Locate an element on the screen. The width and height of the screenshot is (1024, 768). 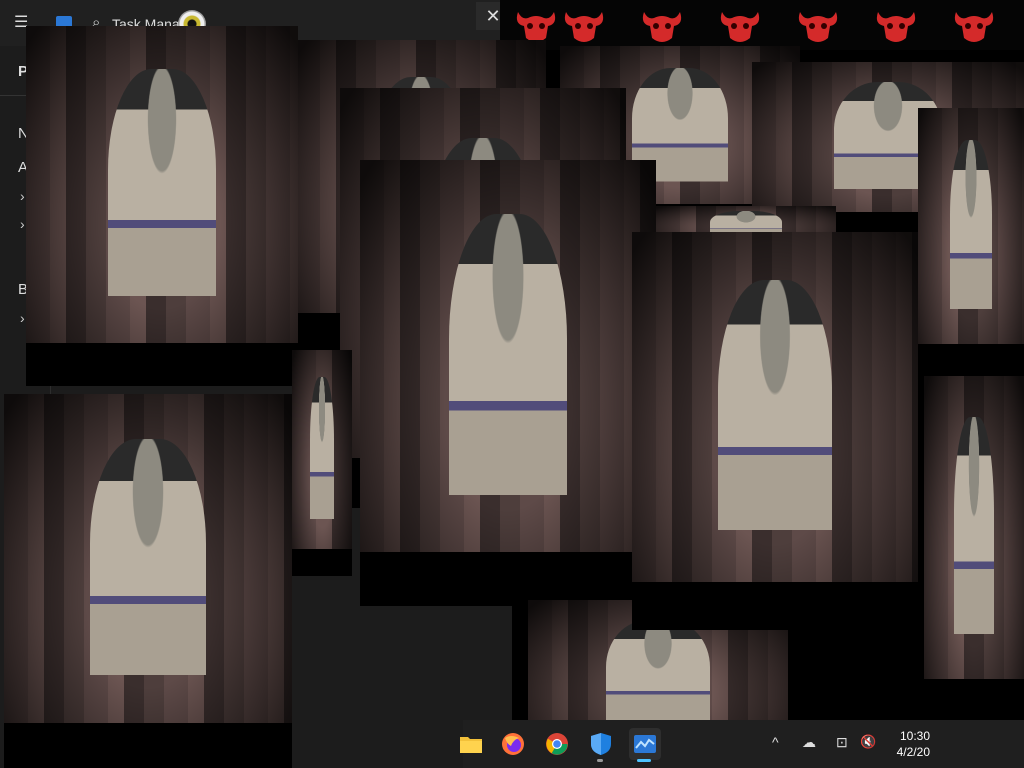
running-indicator is located at coordinates (600, 760).